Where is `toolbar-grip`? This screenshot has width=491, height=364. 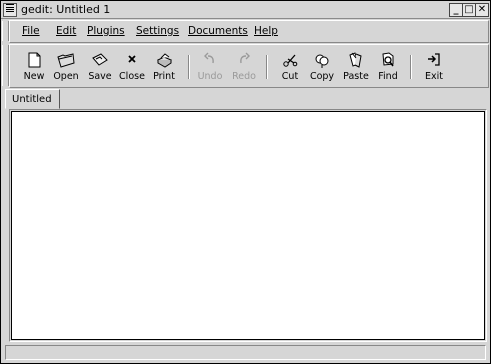 toolbar-grip is located at coordinates (5, 65).